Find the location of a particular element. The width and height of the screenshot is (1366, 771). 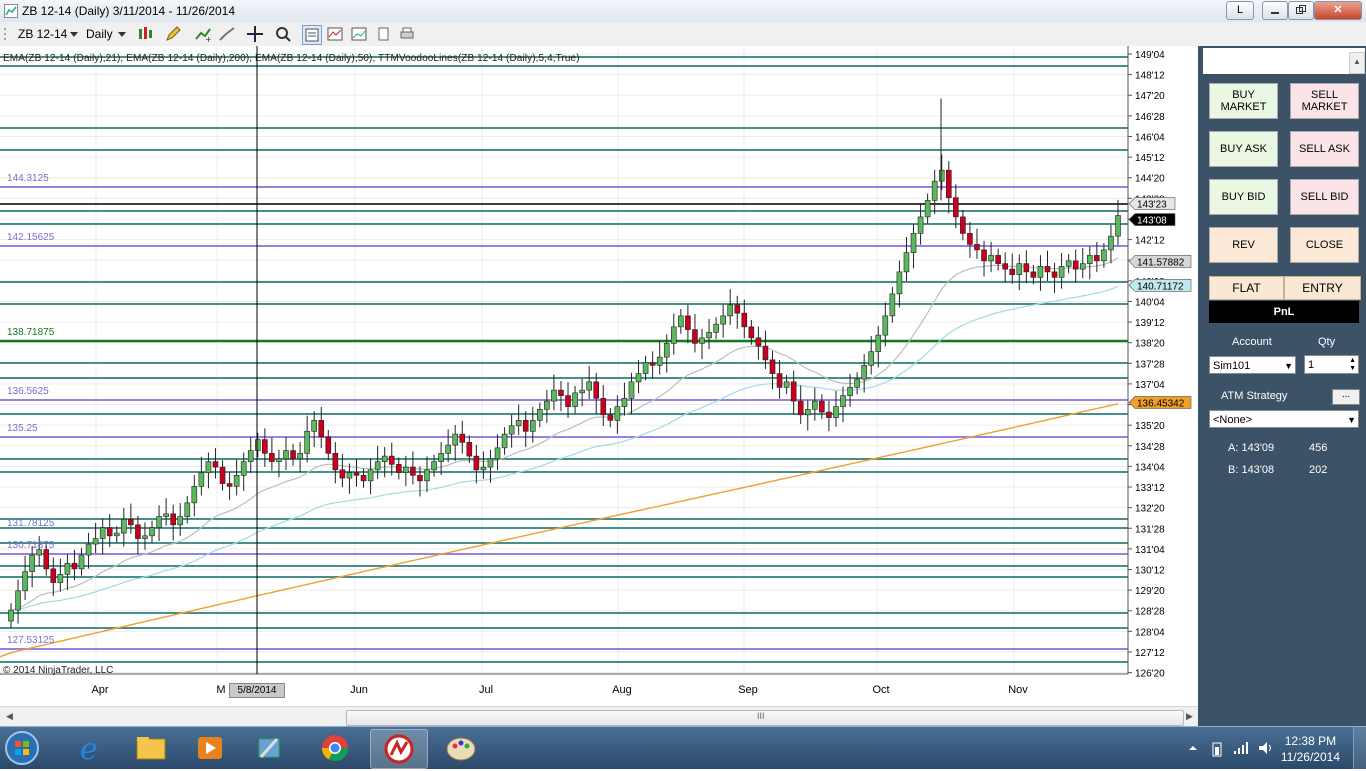

taskbar-file-explorer is located at coordinates (151, 748).